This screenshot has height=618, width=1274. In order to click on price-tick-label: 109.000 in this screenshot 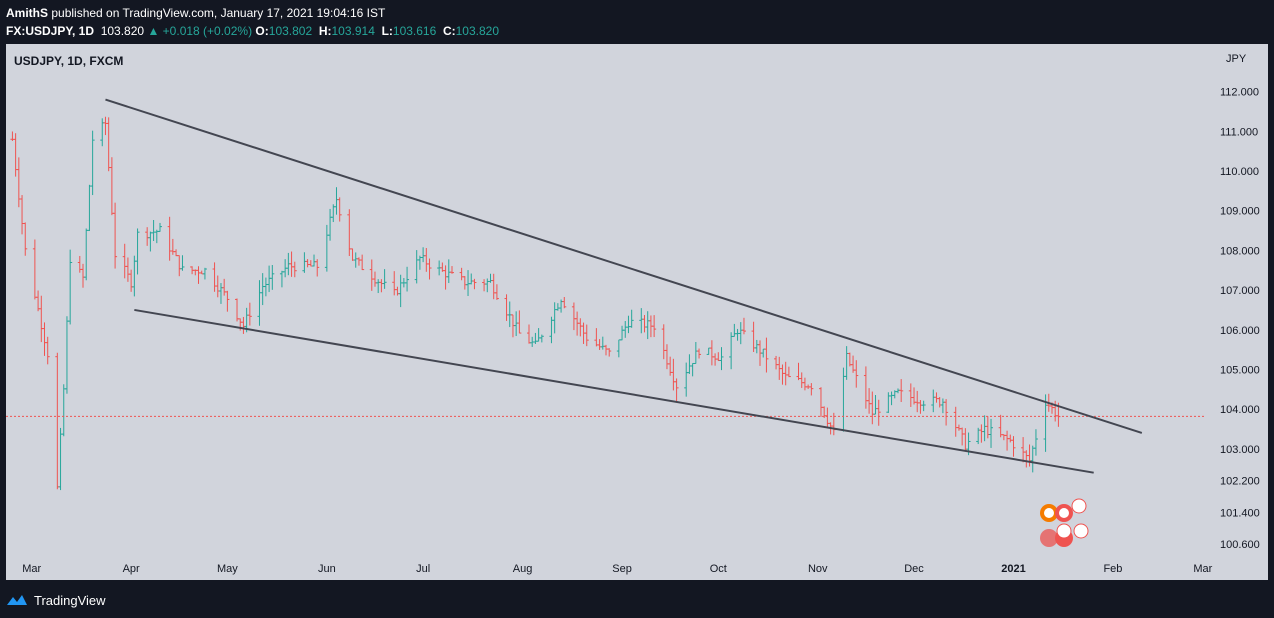, I will do `click(1240, 212)`.